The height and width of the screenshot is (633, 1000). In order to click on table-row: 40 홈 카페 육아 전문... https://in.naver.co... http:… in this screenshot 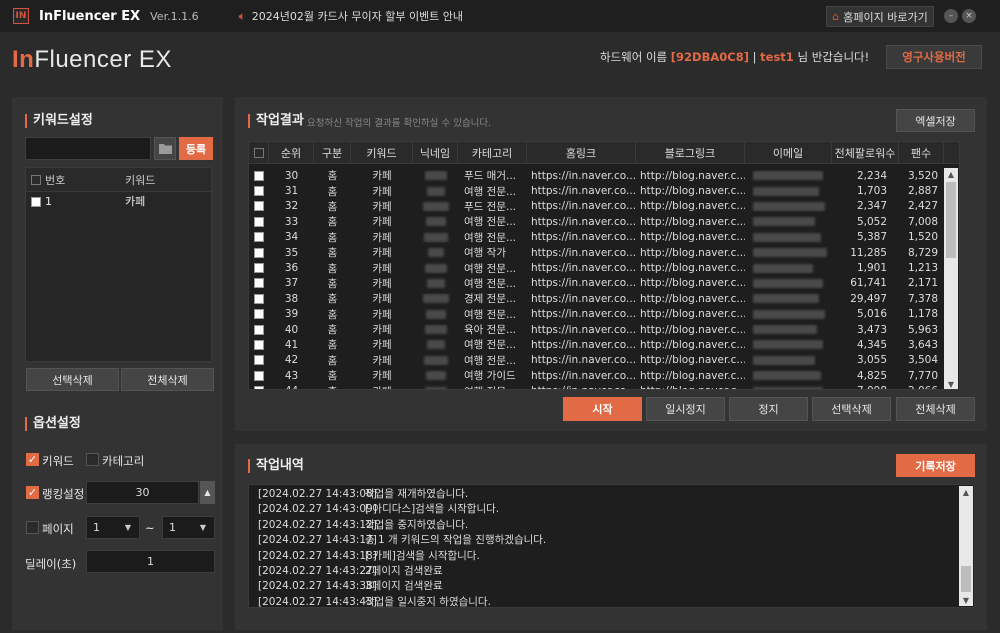, I will do `click(604, 329)`.